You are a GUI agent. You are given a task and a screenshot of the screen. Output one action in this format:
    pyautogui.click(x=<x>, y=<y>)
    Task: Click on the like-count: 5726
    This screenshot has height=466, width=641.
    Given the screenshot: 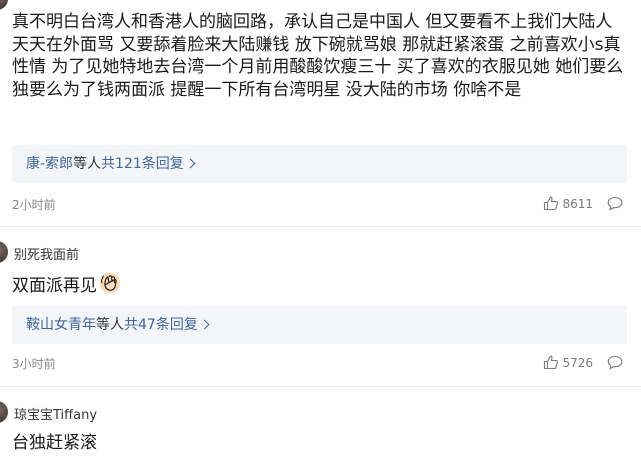 What is the action you would take?
    pyautogui.click(x=577, y=362)
    